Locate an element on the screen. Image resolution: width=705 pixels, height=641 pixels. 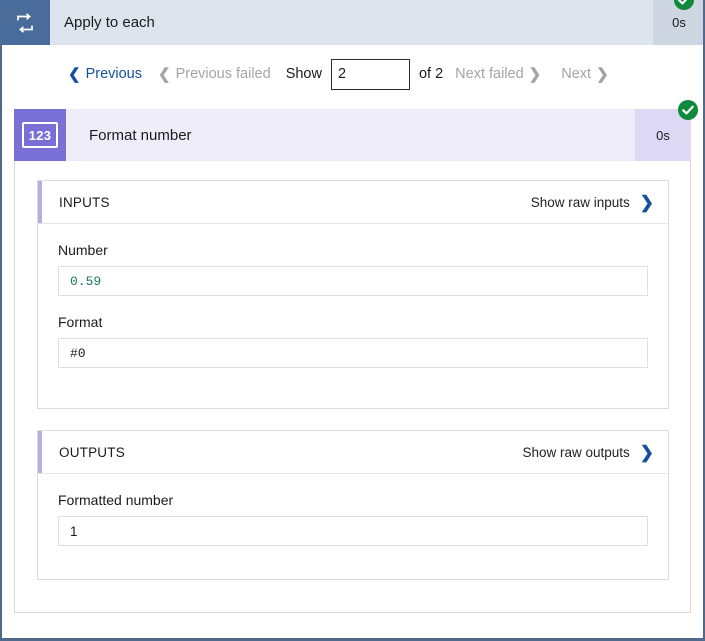
inputs-field-number: Number 0.59 is located at coordinates (353, 260).